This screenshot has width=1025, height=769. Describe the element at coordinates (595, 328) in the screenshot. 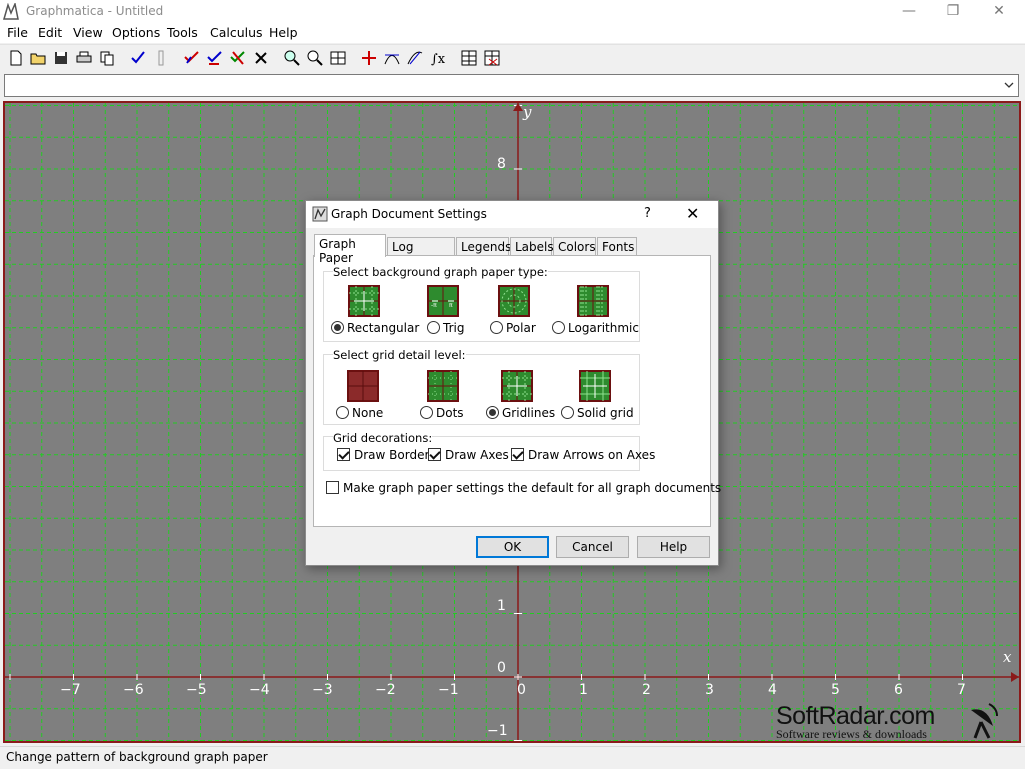

I see `radio-logarithmic: Logarithmic` at that location.